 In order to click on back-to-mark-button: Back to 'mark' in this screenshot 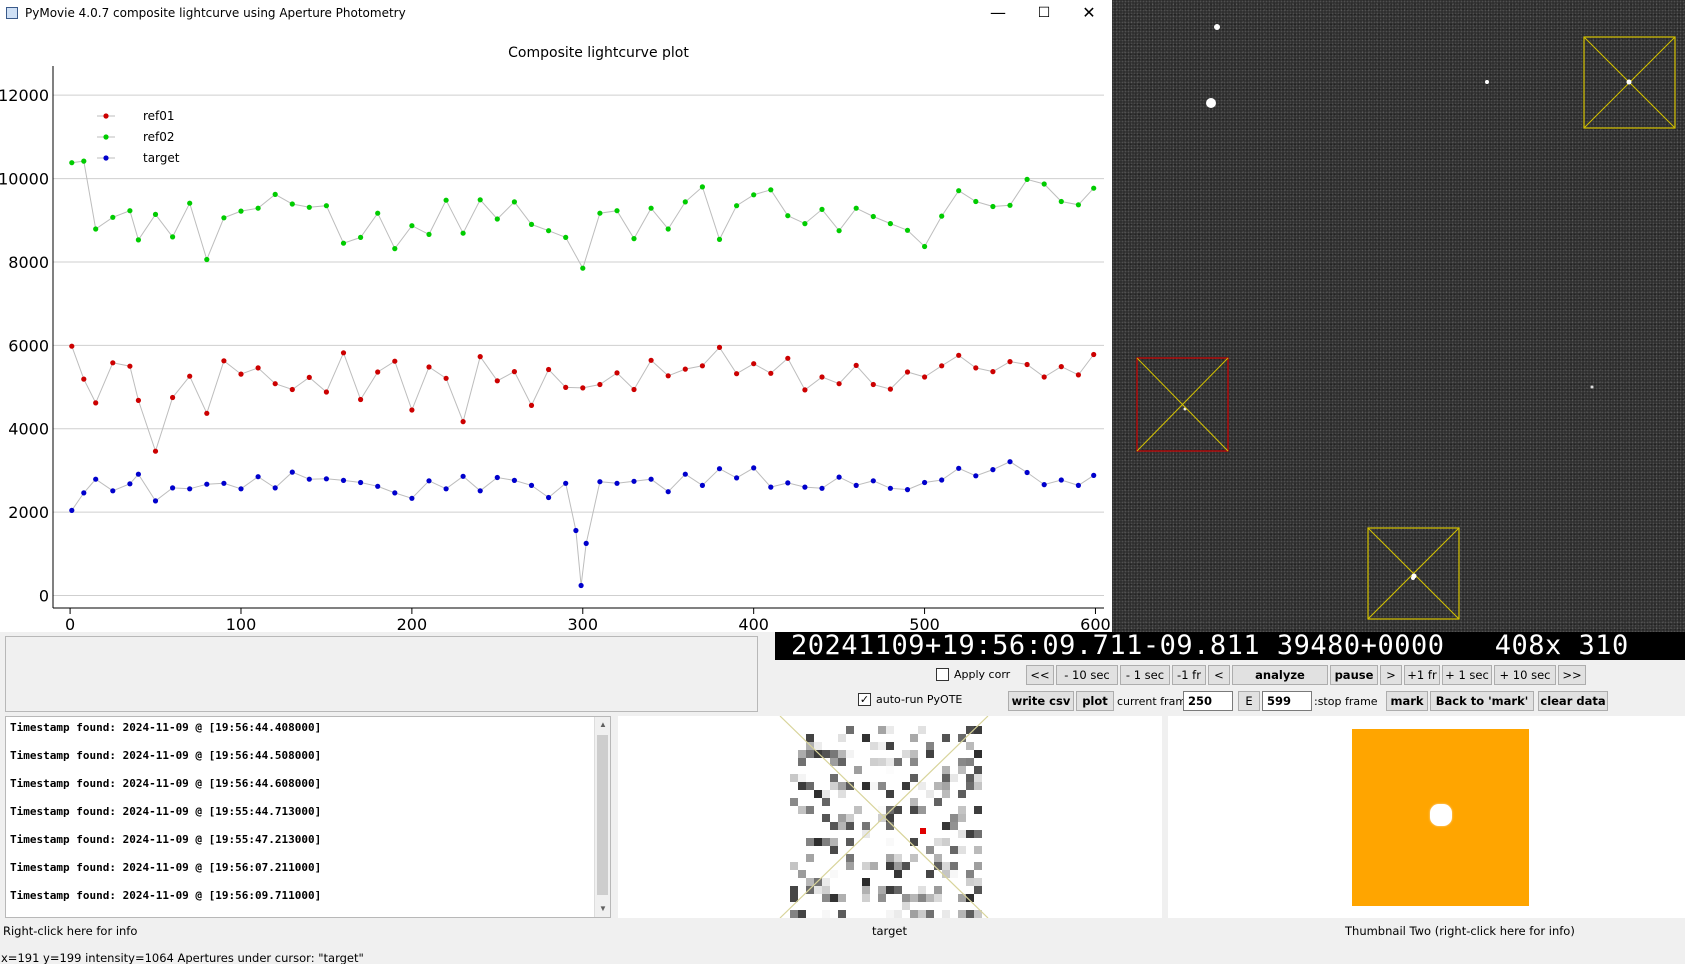, I will do `click(1482, 701)`.